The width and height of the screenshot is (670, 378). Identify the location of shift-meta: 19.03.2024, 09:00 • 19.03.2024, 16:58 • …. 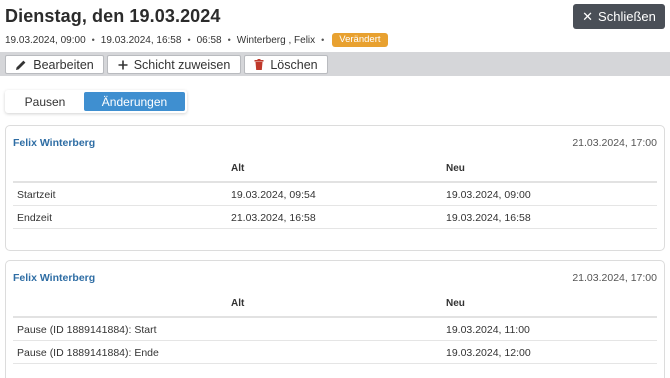
(196, 40).